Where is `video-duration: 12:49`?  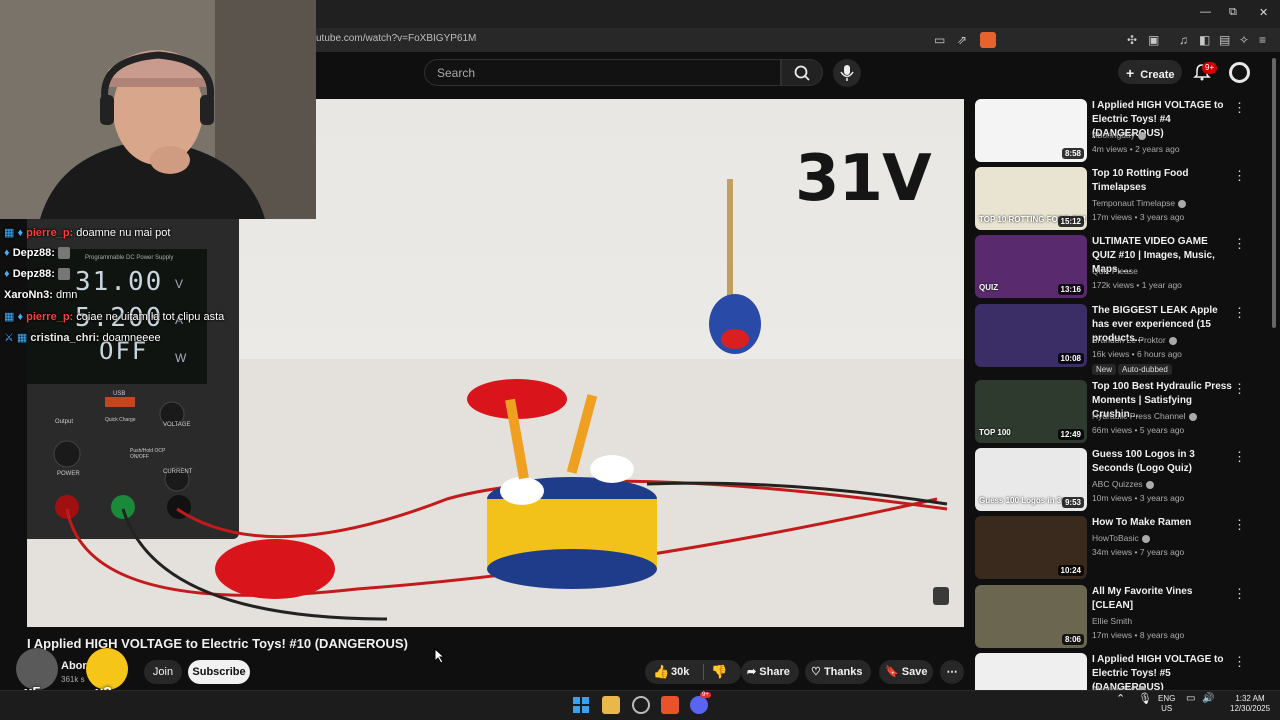
video-duration: 12:49 is located at coordinates (1070, 434).